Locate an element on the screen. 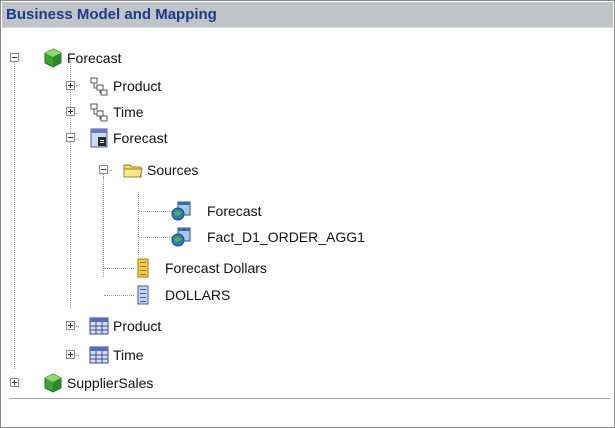 The height and width of the screenshot is (428, 615). tree-node-label: Forecast Dollars is located at coordinates (216, 268).